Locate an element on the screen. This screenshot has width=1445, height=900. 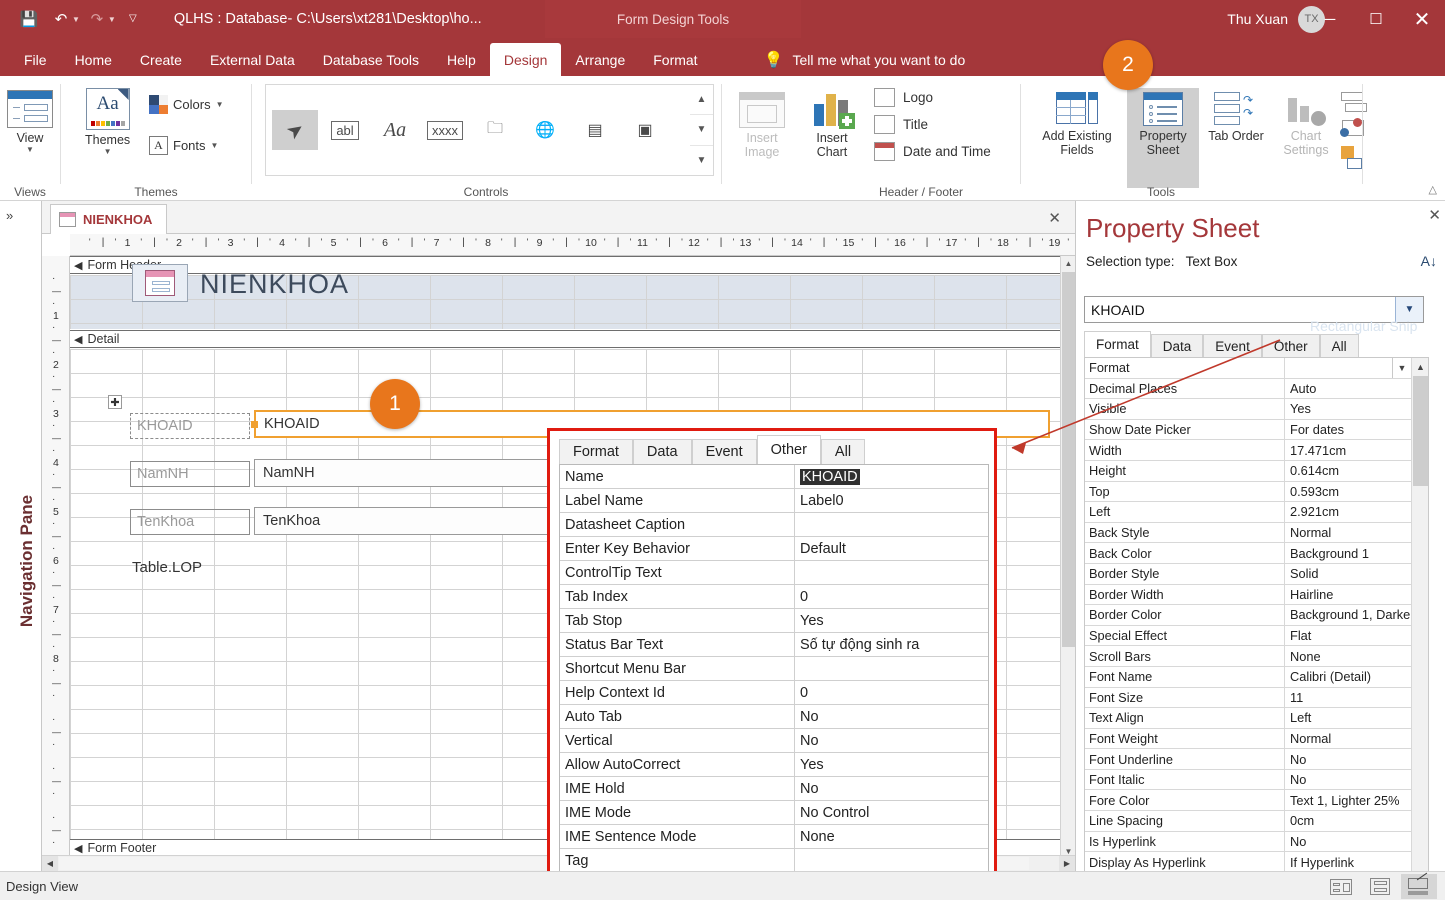
property-value: Solid is located at coordinates (1348, 574).